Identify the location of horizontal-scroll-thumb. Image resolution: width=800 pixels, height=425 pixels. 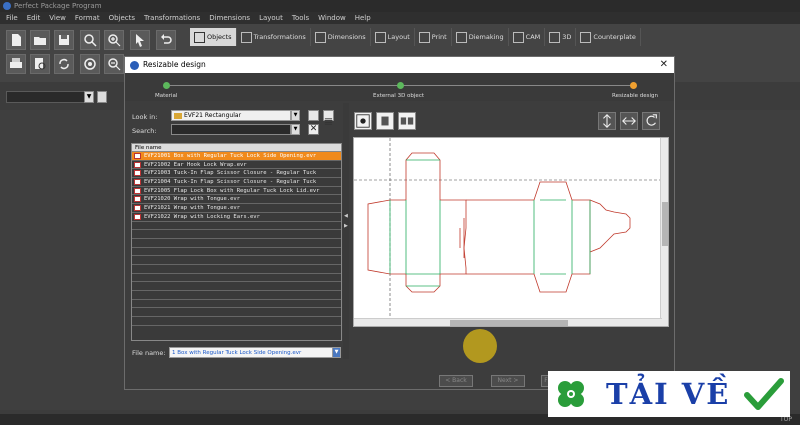
(509, 323).